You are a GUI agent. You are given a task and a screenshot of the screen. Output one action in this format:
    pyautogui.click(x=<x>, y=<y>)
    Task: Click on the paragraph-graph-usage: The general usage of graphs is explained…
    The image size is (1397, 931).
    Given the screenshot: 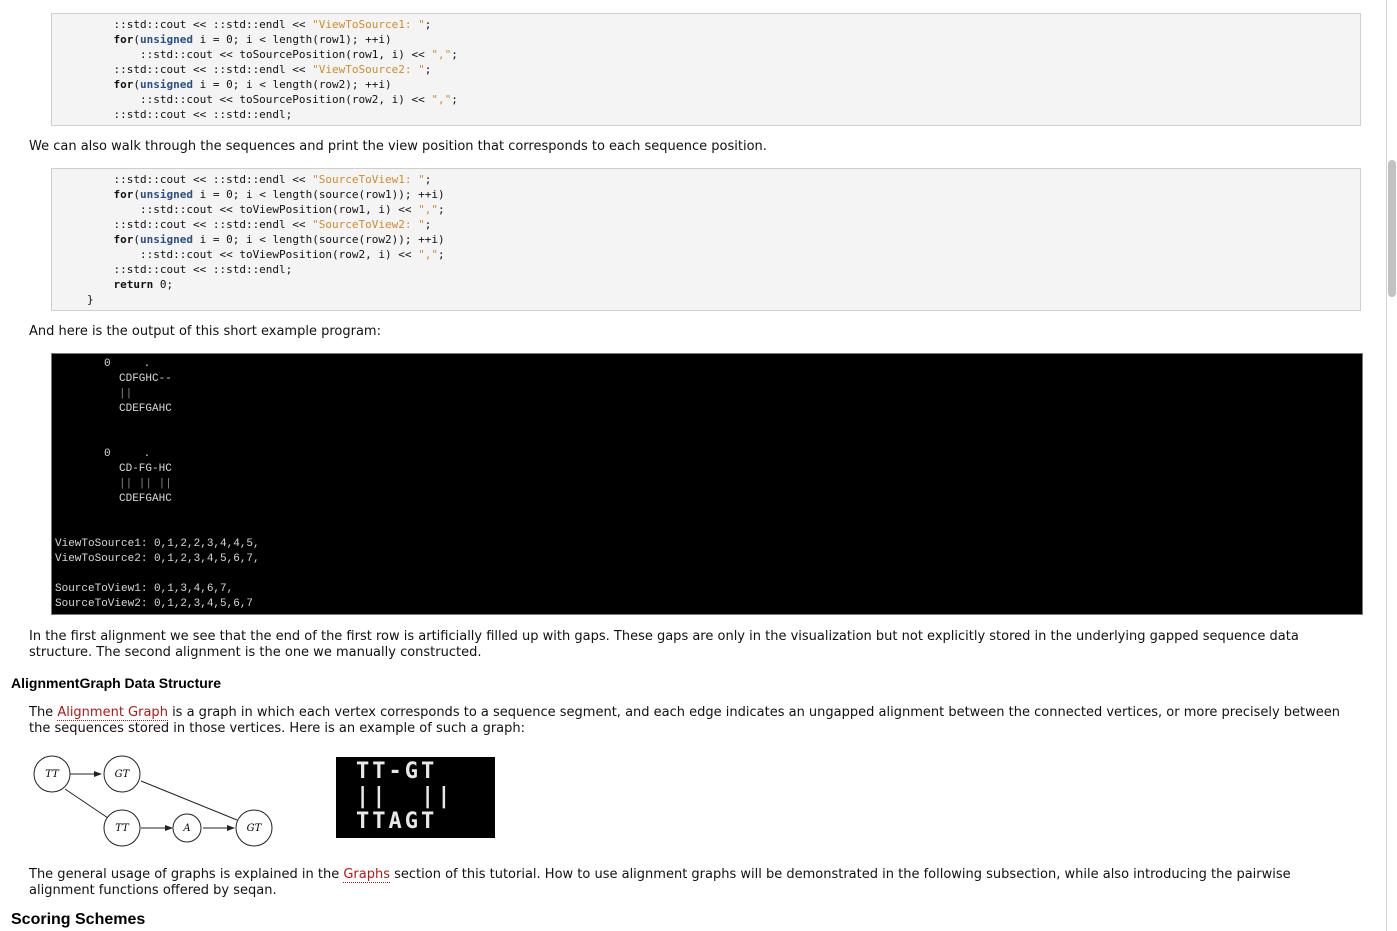 What is the action you would take?
    pyautogui.click(x=694, y=883)
    